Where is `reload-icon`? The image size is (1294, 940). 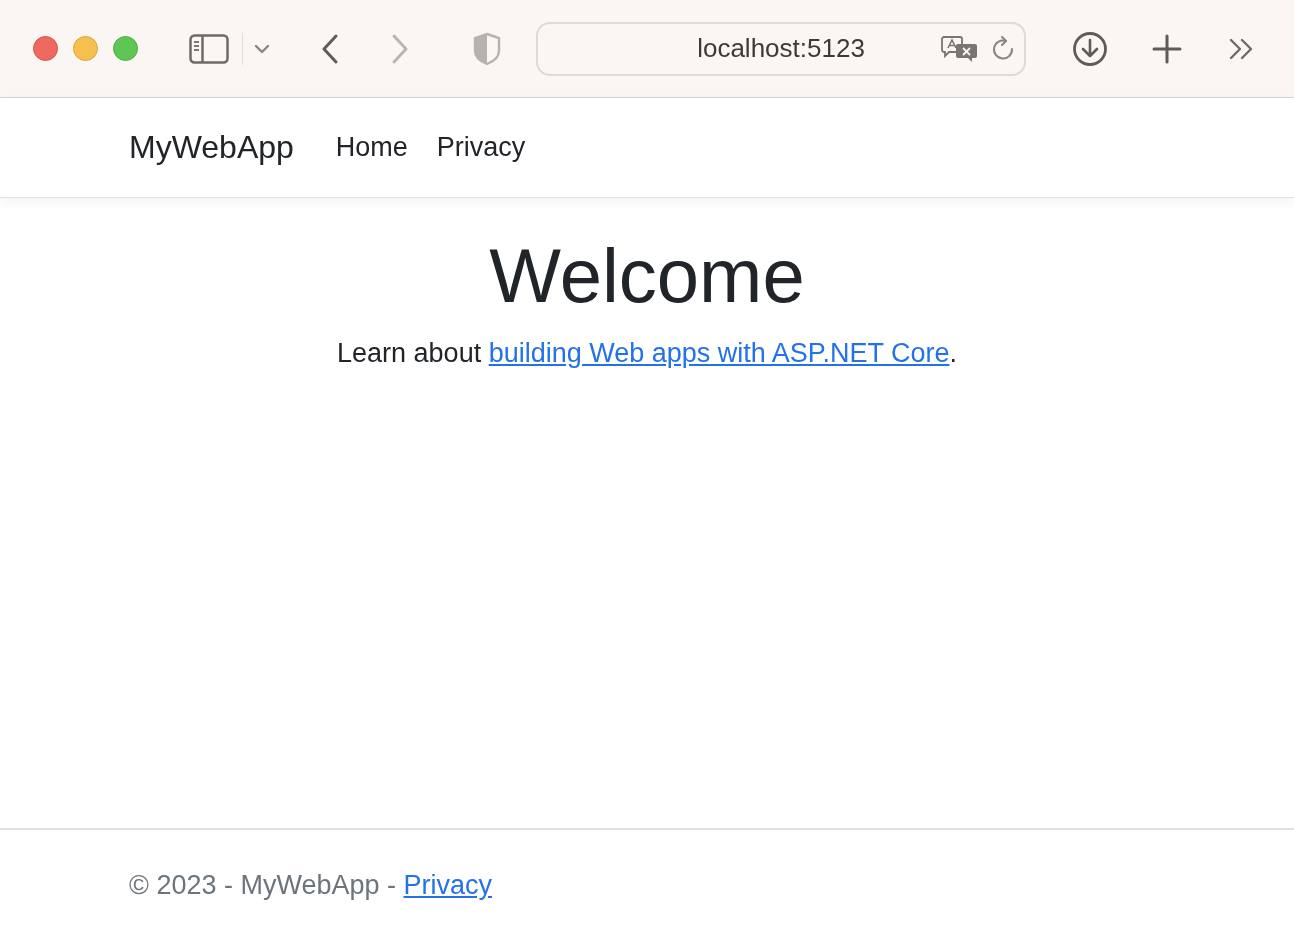
reload-icon is located at coordinates (1003, 48).